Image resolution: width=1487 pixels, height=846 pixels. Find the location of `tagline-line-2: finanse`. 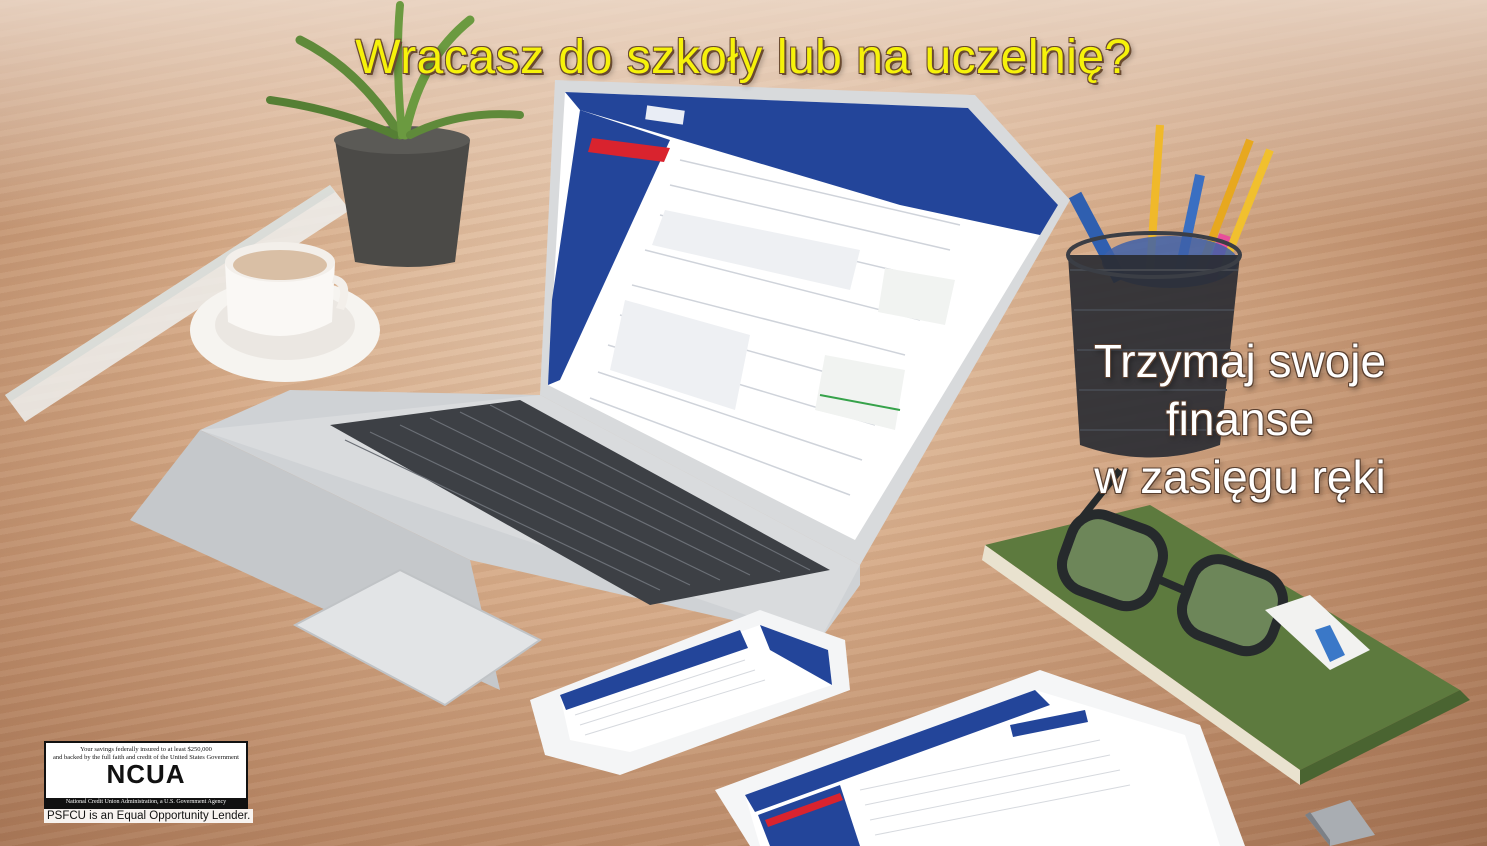

tagline-line-2: finanse is located at coordinates (1240, 419).